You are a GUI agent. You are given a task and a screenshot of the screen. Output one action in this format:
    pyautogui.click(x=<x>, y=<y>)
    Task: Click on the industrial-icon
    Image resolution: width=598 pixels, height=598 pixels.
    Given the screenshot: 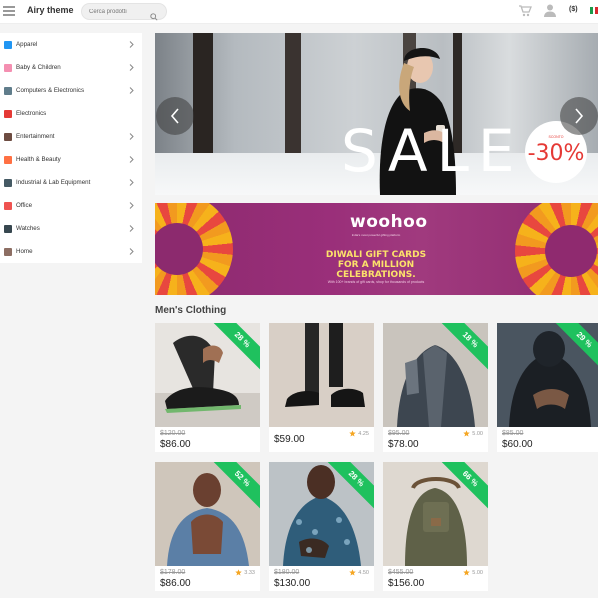 What is the action you would take?
    pyautogui.click(x=8, y=182)
    